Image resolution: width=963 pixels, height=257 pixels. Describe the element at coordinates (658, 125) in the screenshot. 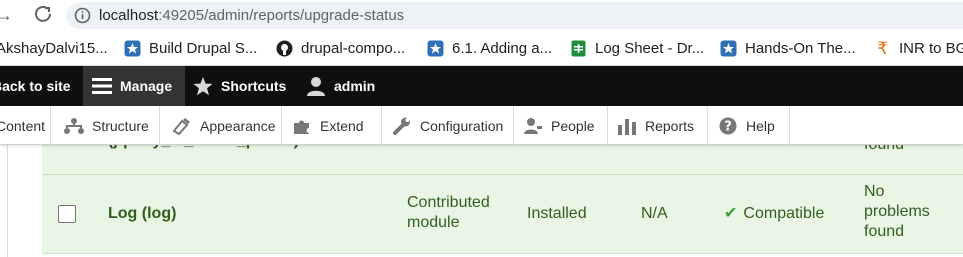

I see `tray-item-reports: Reports` at that location.